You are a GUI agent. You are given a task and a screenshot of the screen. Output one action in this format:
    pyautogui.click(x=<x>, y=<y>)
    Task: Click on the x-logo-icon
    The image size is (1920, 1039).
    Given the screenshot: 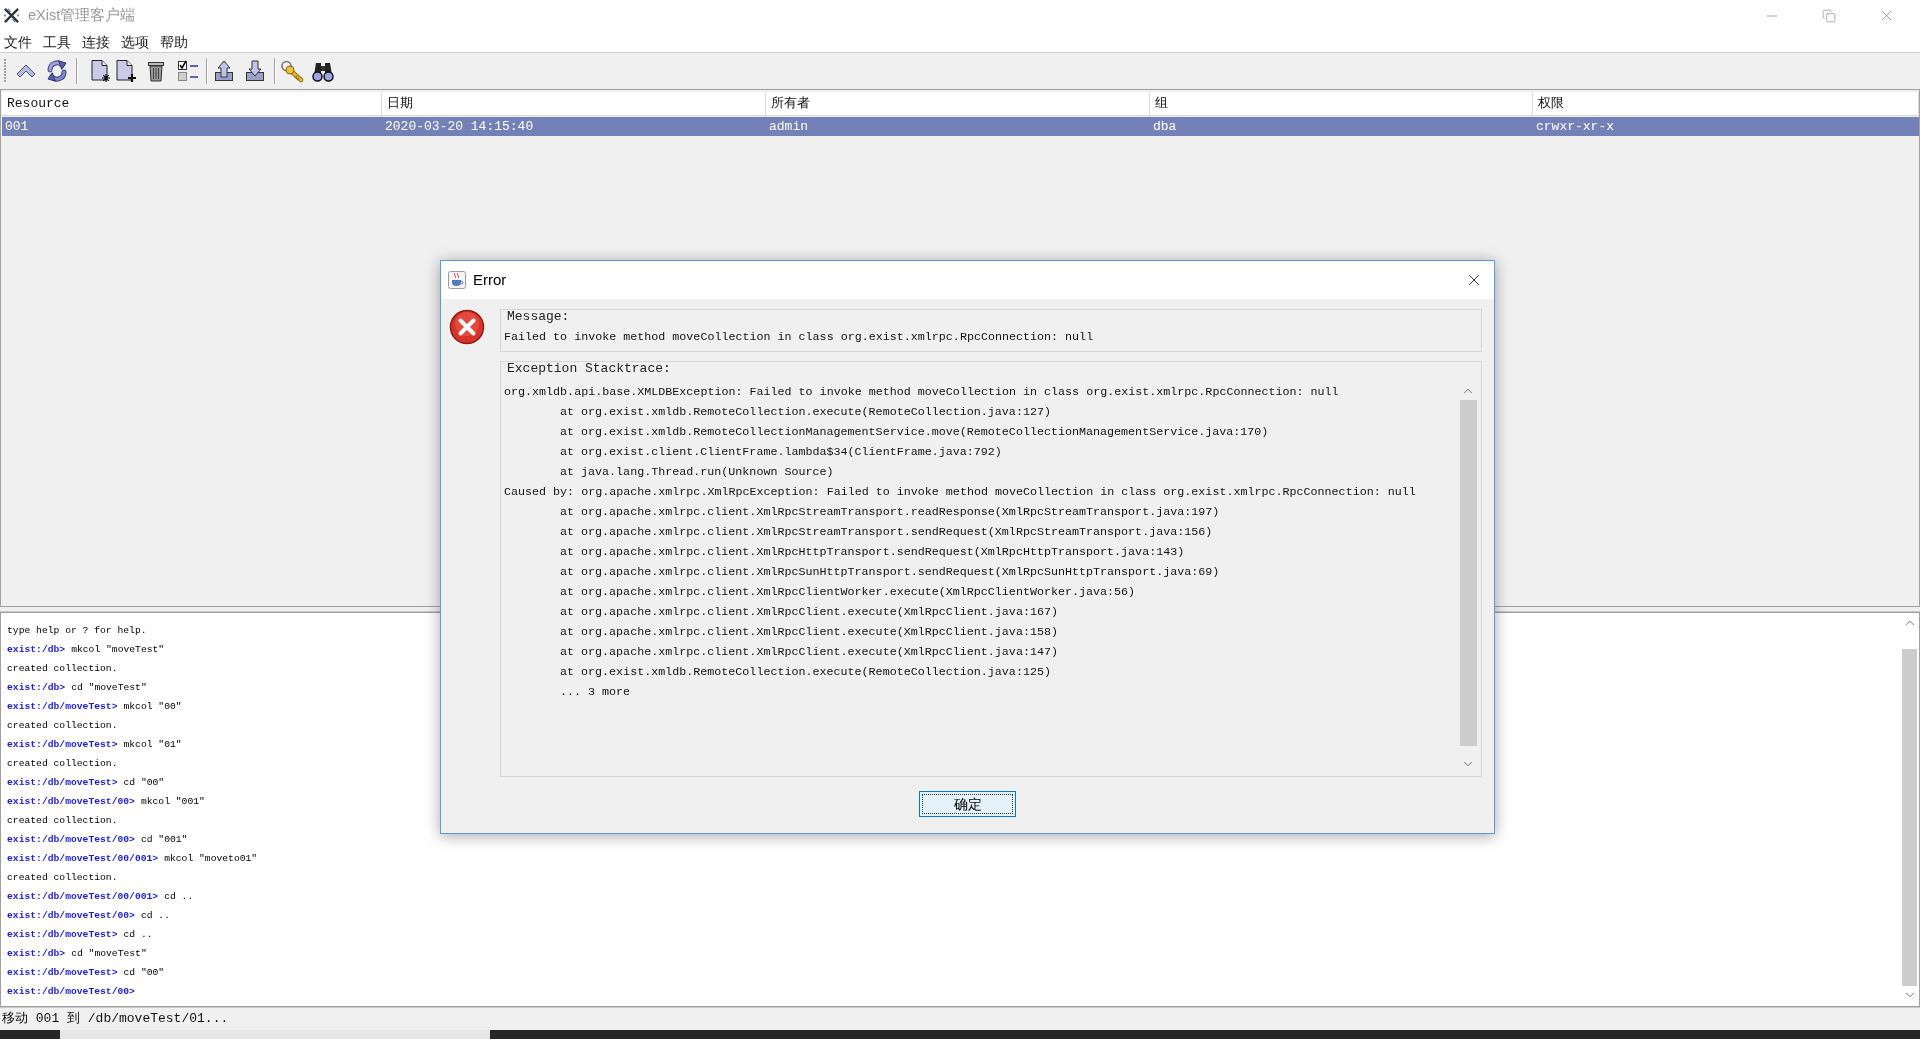 What is the action you would take?
    pyautogui.click(x=11, y=15)
    